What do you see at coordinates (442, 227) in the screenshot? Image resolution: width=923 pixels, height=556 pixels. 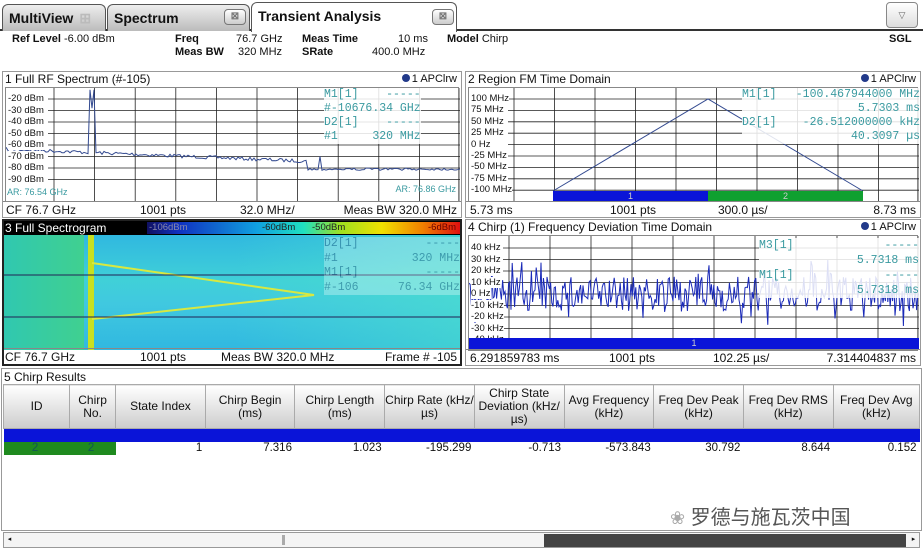 I see `colorbar-max: -6dBm` at bounding box center [442, 227].